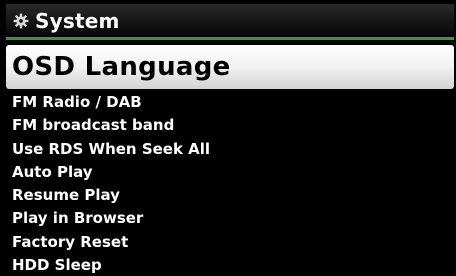 This screenshot has height=276, width=456. Describe the element at coordinates (230, 22) in the screenshot. I see `menu-header: System` at that location.